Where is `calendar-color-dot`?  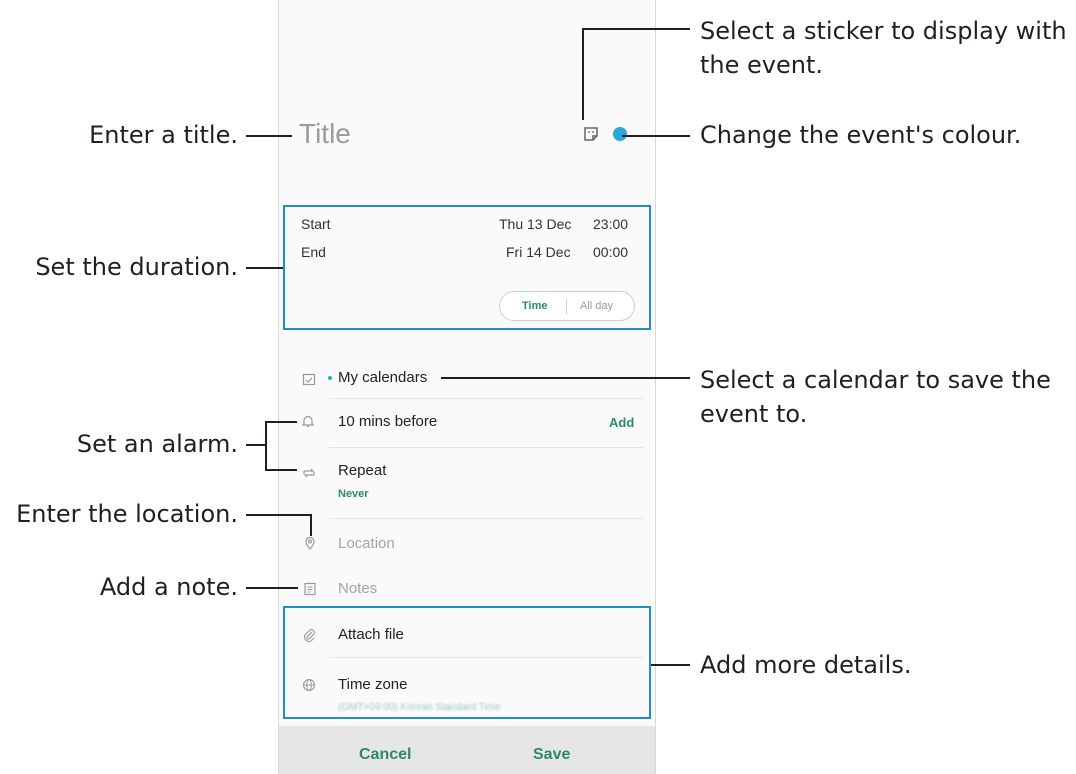 calendar-color-dot is located at coordinates (330, 378).